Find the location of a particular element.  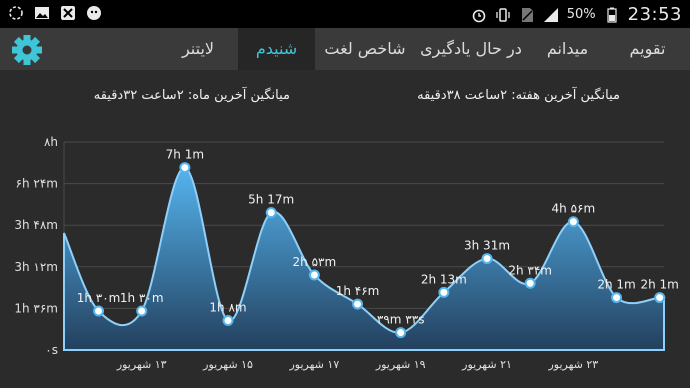

gear-icon is located at coordinates (27, 50).